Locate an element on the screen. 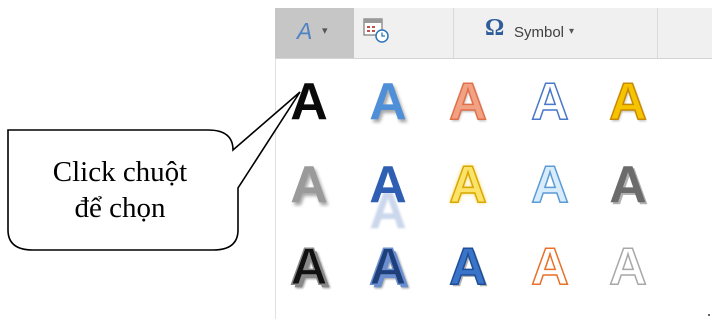 This screenshot has height=319, width=712. wordart-button: A ▾ is located at coordinates (314, 33).